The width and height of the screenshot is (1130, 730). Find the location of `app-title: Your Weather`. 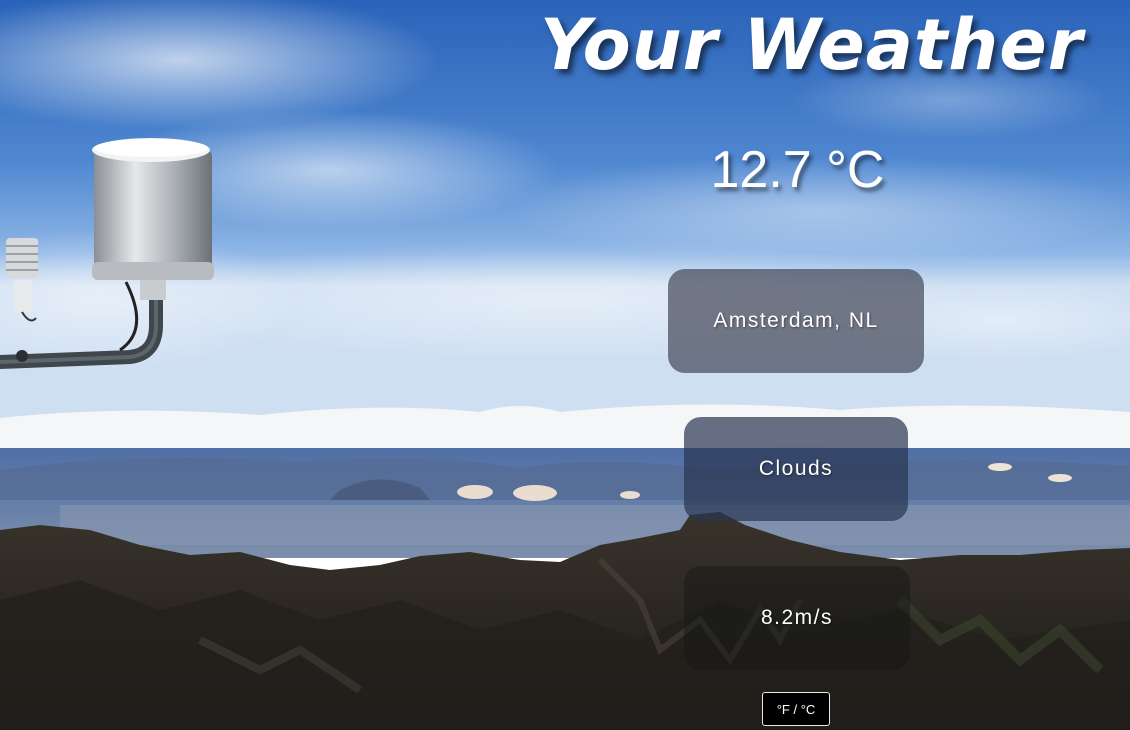

app-title: Your Weather is located at coordinates (812, 45).